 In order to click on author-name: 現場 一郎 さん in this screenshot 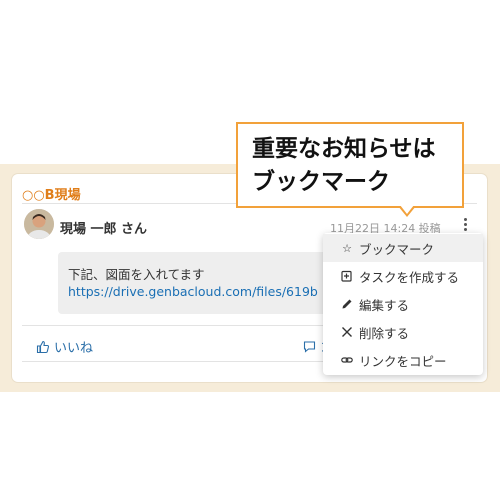, I will do `click(103, 227)`.